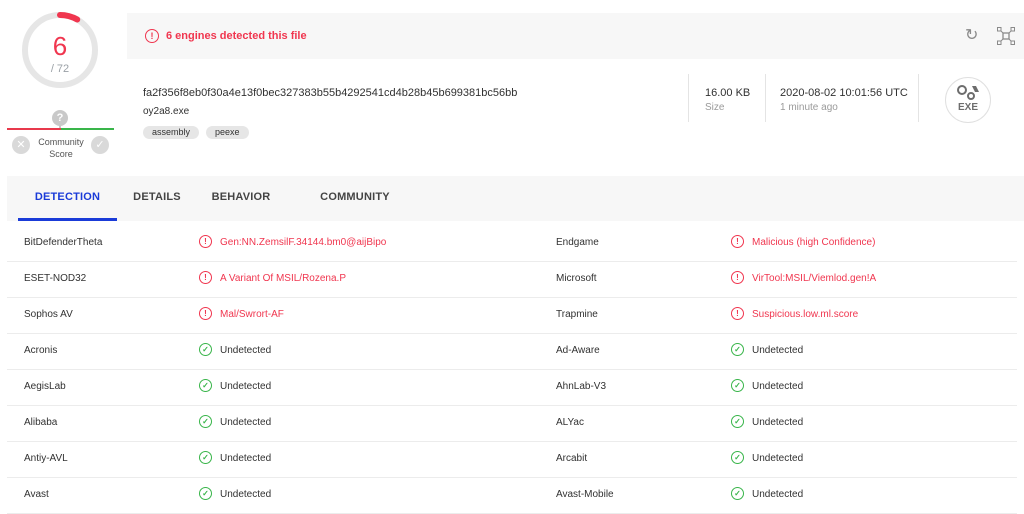  What do you see at coordinates (252, 314) in the screenshot?
I see `detection-result: Mal/Swrort-AF` at bounding box center [252, 314].